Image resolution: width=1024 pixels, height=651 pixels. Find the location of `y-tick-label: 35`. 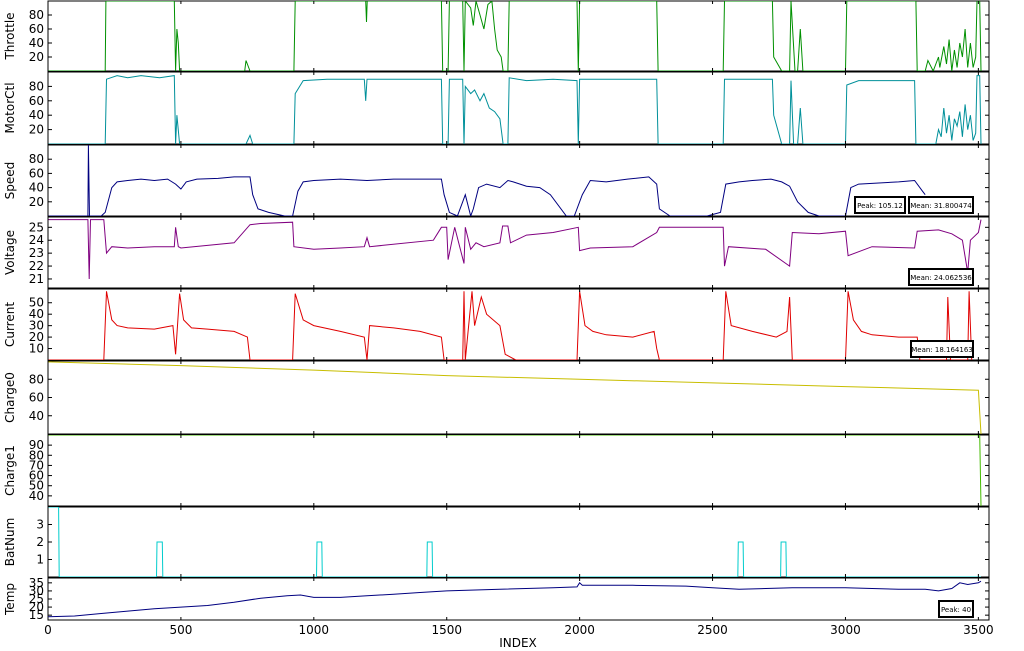

y-tick-label: 35 is located at coordinates (36, 583).